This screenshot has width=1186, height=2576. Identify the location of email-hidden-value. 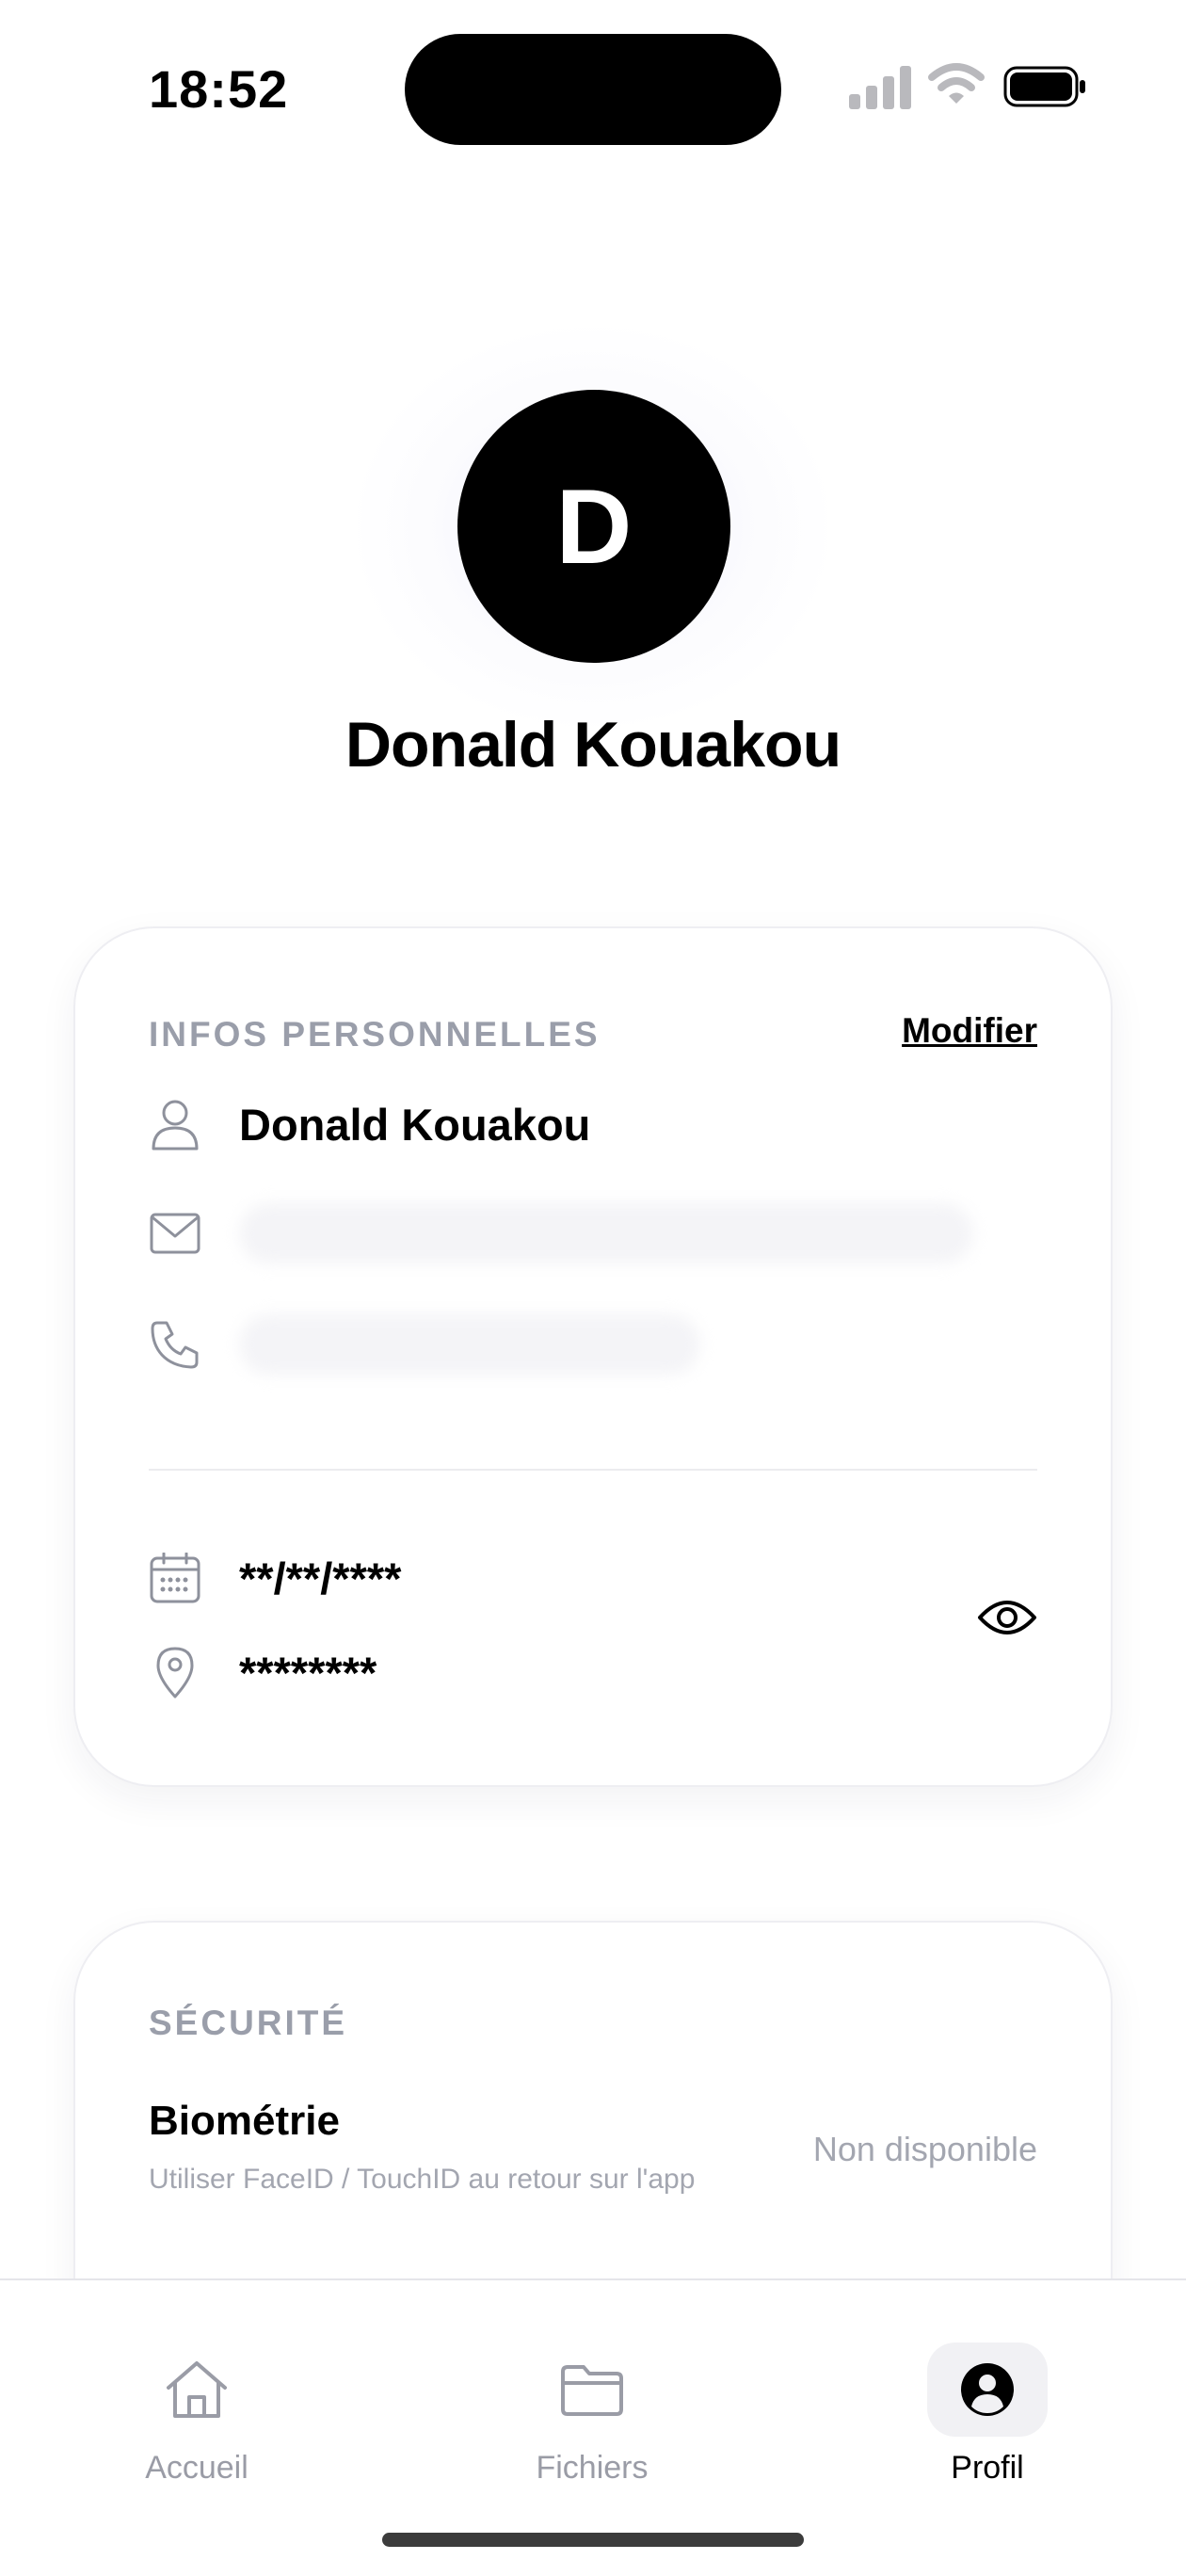
(606, 1233).